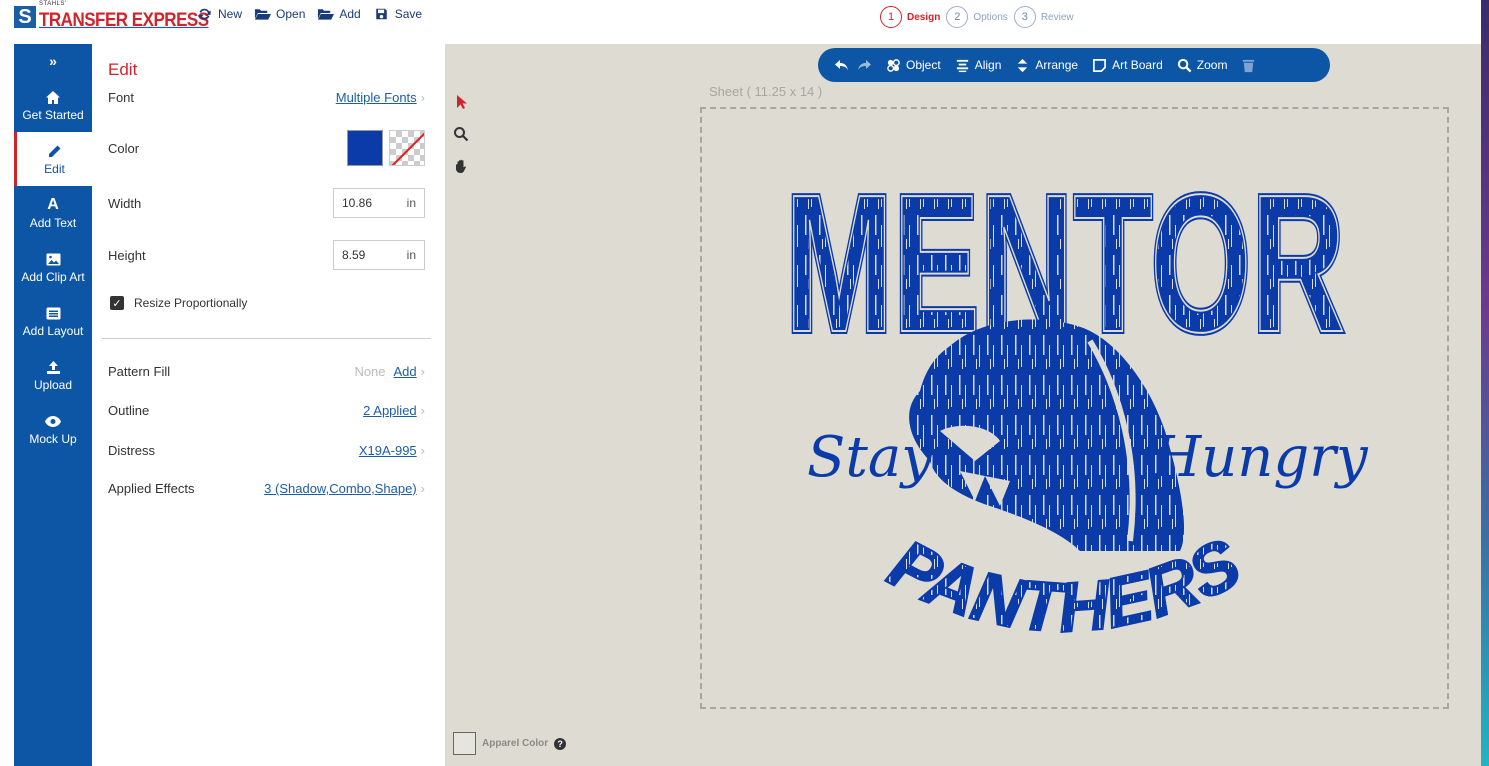  I want to click on panel-title: Edit, so click(123, 69).